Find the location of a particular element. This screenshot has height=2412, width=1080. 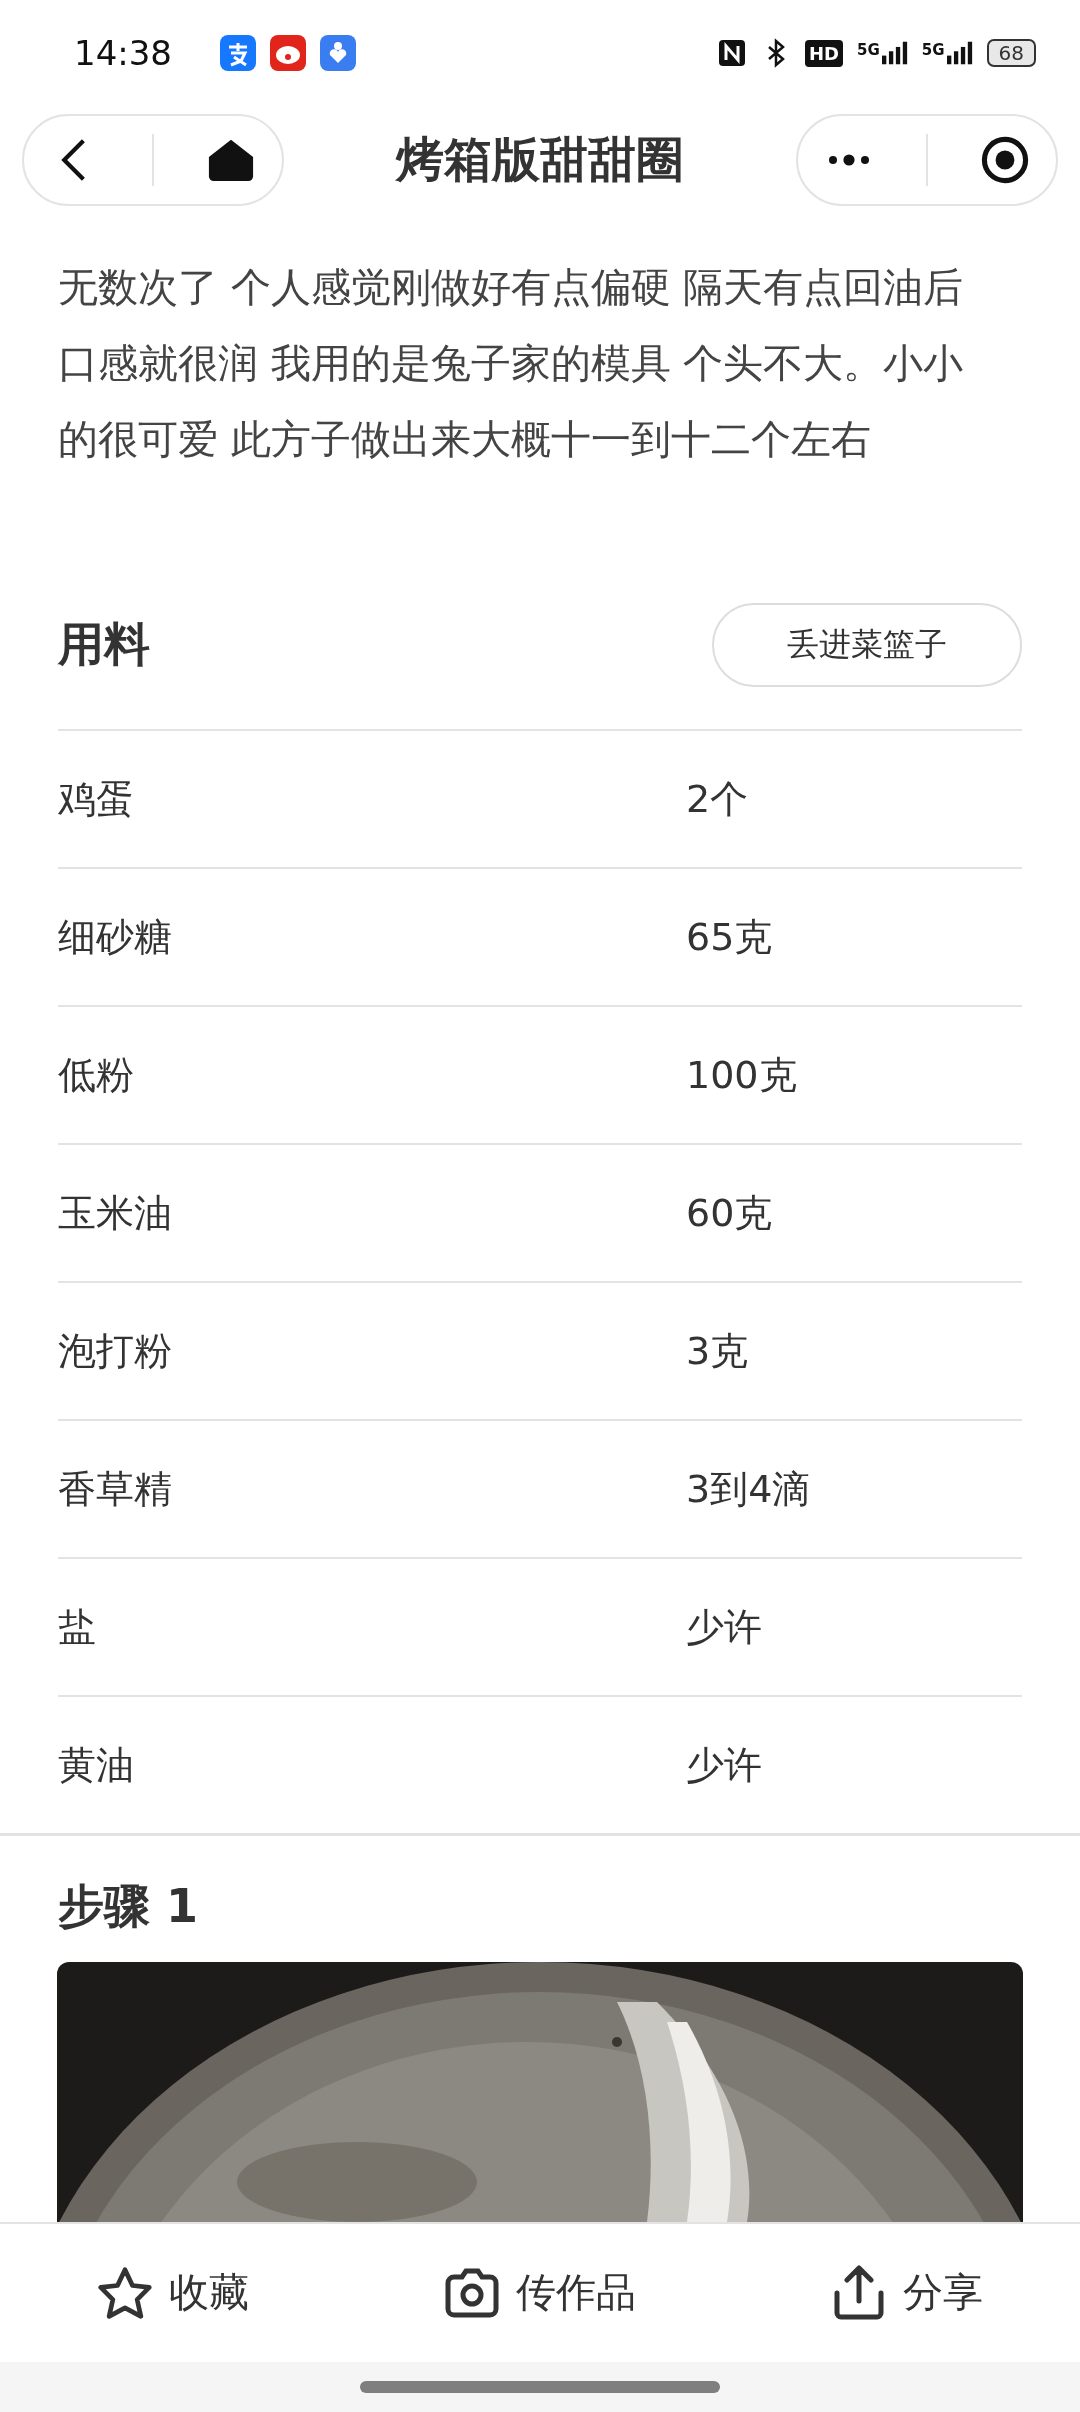

ingredient-name: 低粉 is located at coordinates (96, 1075).